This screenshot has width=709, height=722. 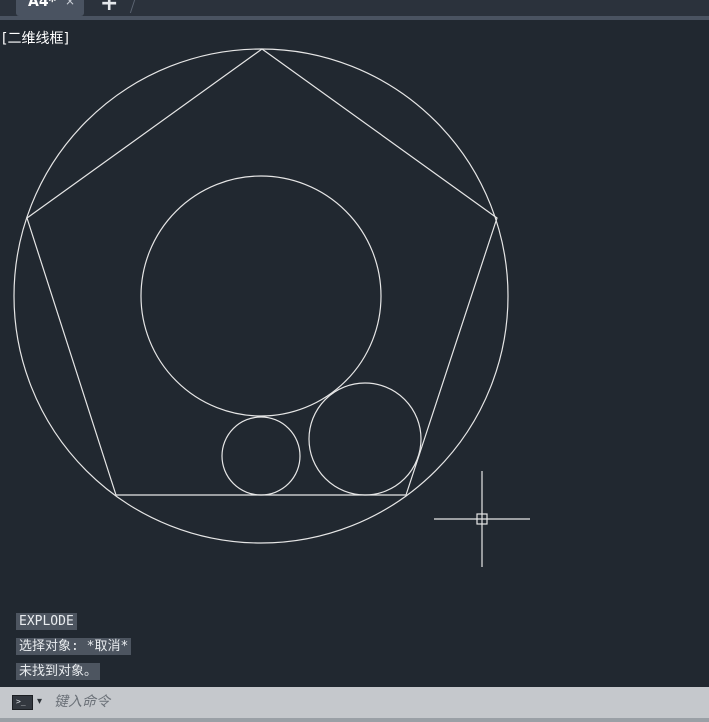 What do you see at coordinates (22, 702) in the screenshot?
I see `command-line-icon: >_` at bounding box center [22, 702].